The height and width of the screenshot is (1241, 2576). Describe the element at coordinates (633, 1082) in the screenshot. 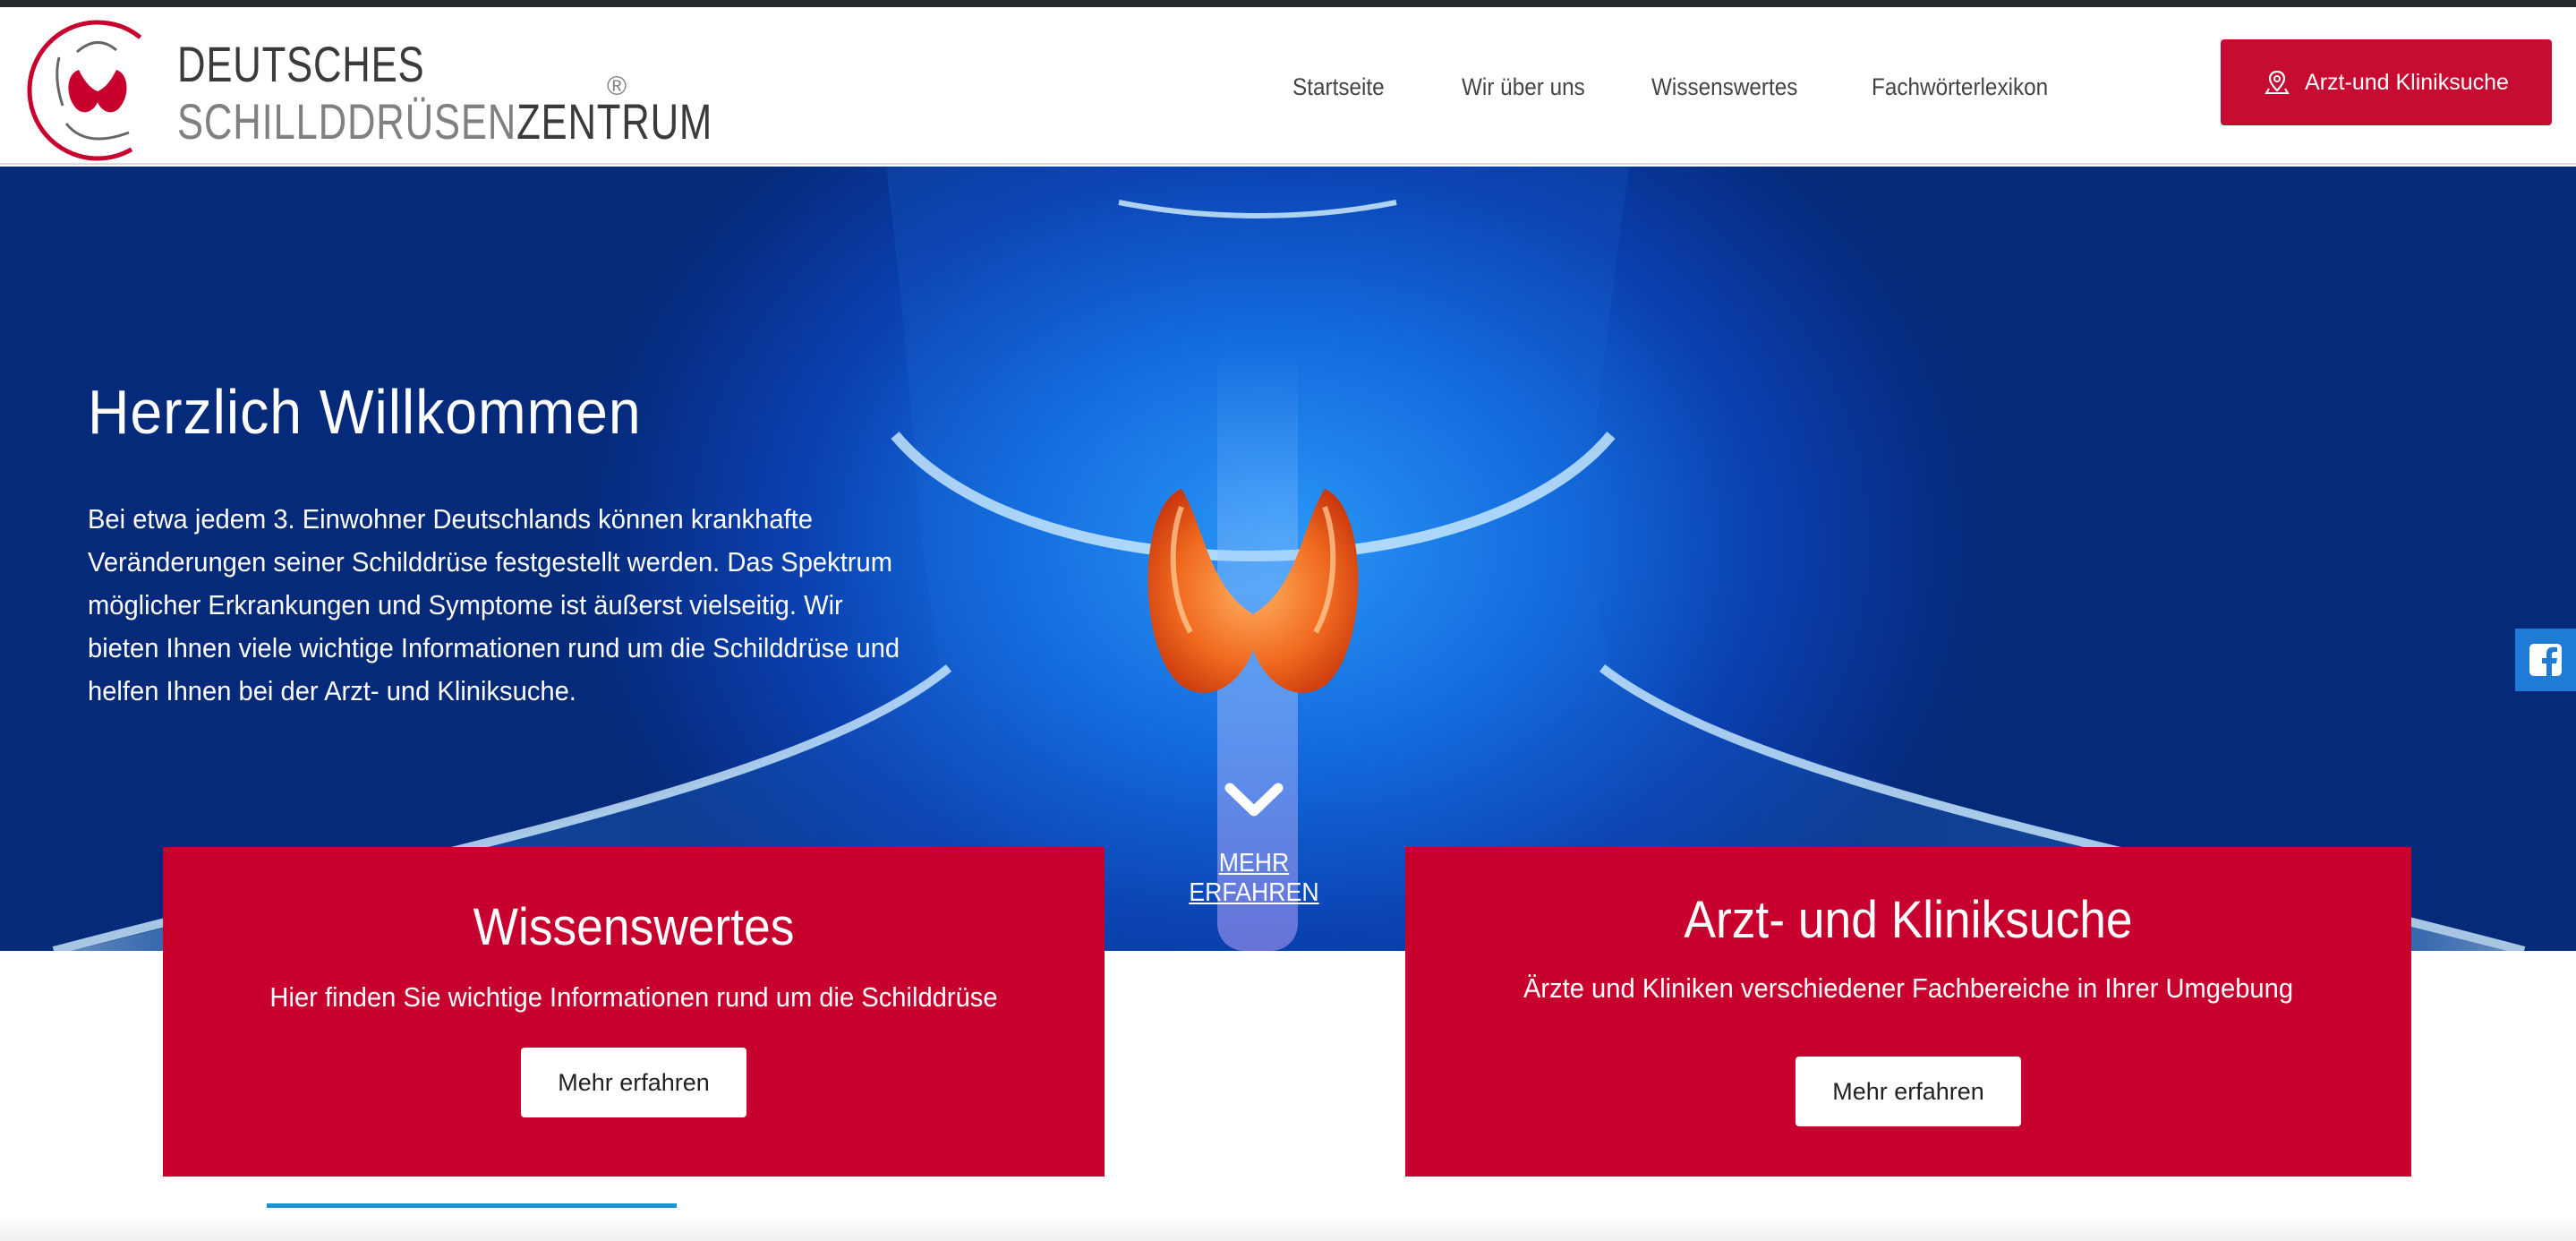

I see `wissenswertes-more-button: Mehr erfahren` at that location.